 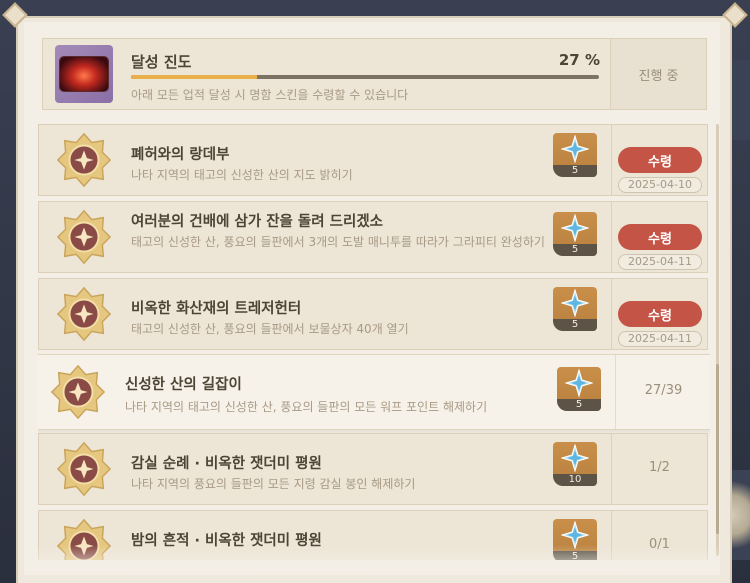 I want to click on achievement-row-action: 1/2, so click(x=659, y=469).